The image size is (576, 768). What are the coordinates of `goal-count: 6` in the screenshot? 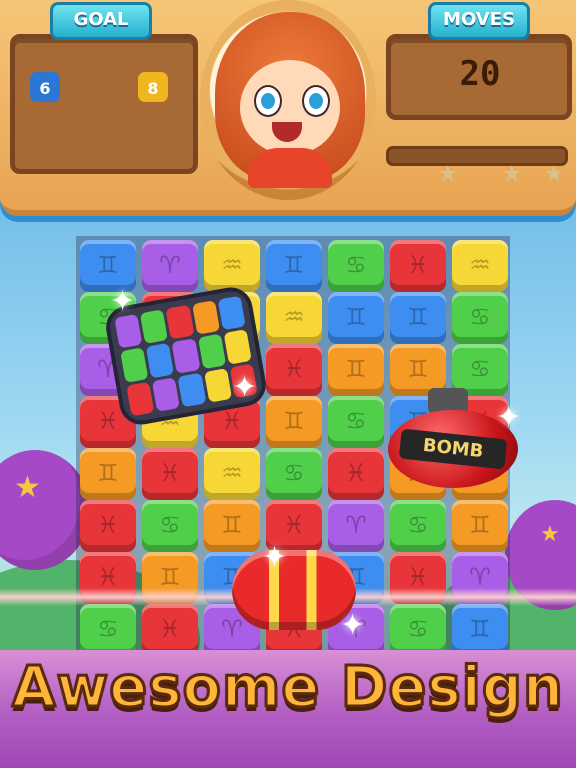 It's located at (45, 88).